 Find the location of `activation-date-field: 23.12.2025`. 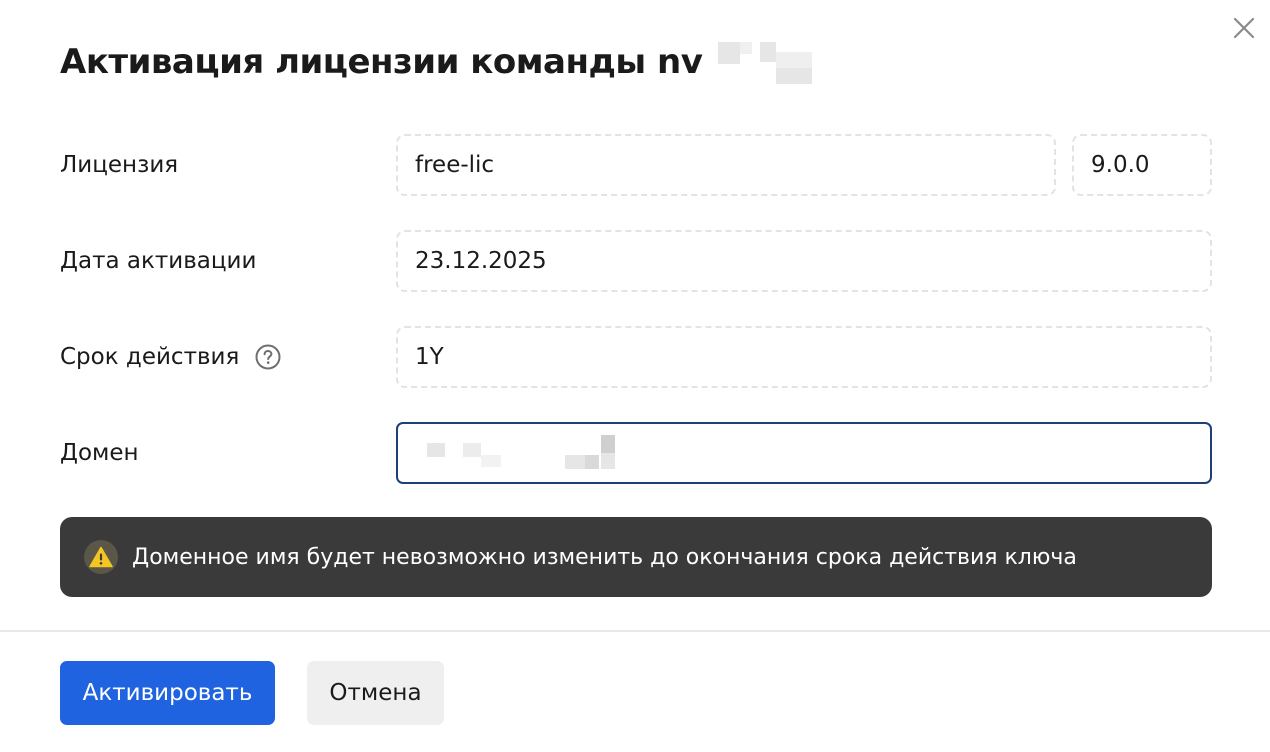

activation-date-field: 23.12.2025 is located at coordinates (804, 261).